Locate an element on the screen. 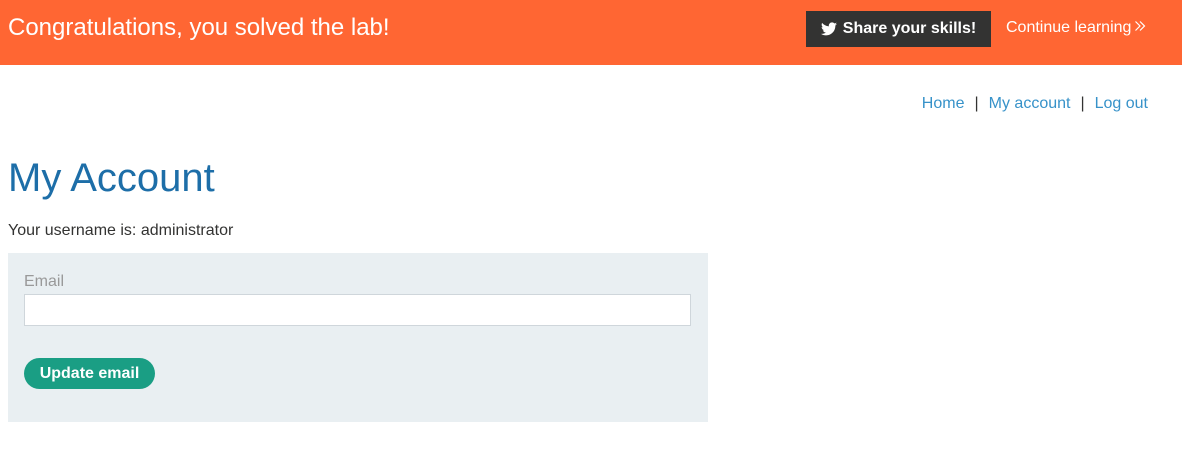 The width and height of the screenshot is (1182, 460). continue-learning-link: Continue learning is located at coordinates (1076, 28).